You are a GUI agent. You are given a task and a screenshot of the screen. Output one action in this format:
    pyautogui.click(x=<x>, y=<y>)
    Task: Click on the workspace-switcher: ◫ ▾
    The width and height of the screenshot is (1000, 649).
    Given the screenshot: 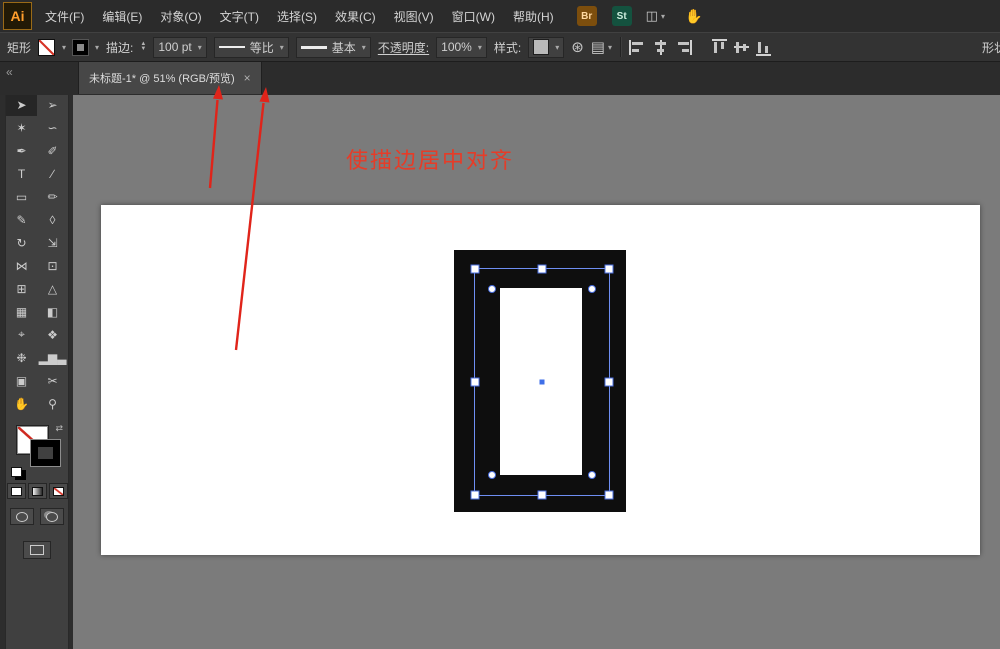 What is the action you would take?
    pyautogui.click(x=655, y=16)
    